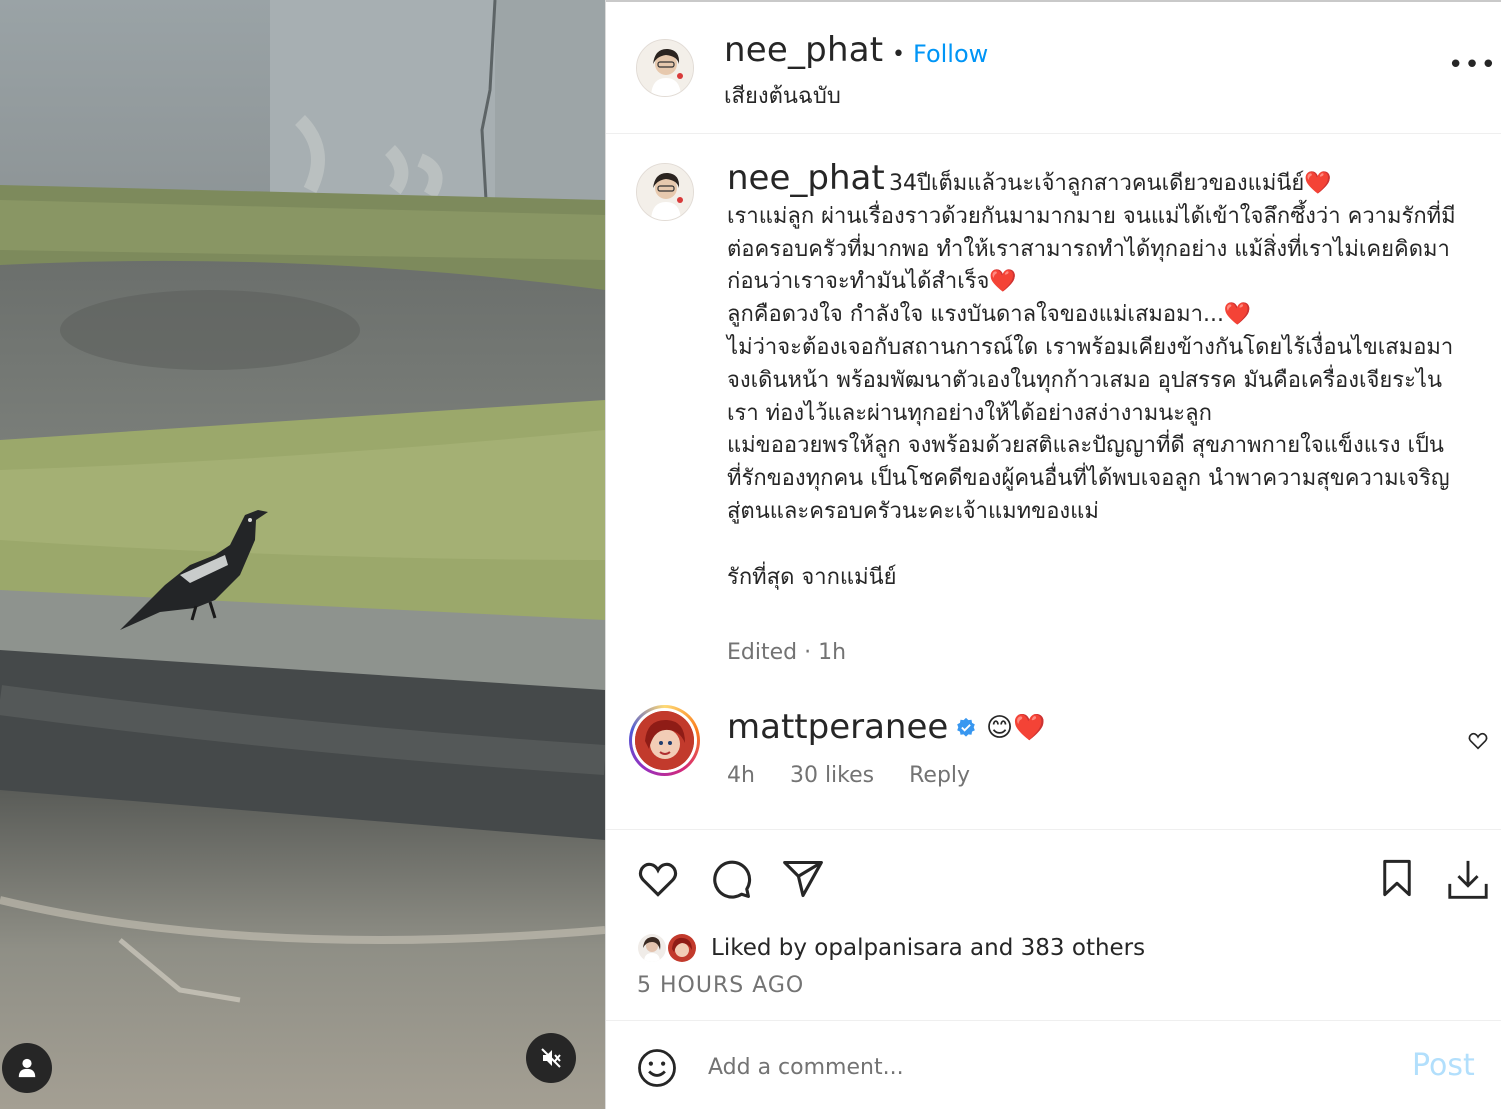  What do you see at coordinates (1083, 948) in the screenshot?
I see `liked-by-others: 383 others` at bounding box center [1083, 948].